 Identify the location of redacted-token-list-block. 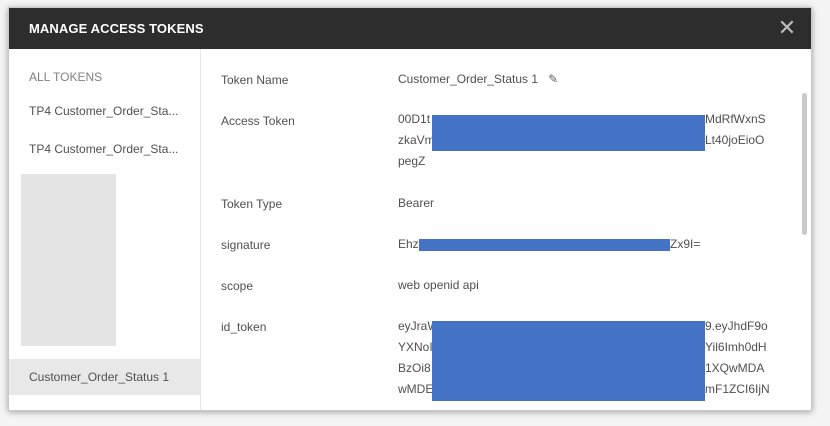
(68, 260).